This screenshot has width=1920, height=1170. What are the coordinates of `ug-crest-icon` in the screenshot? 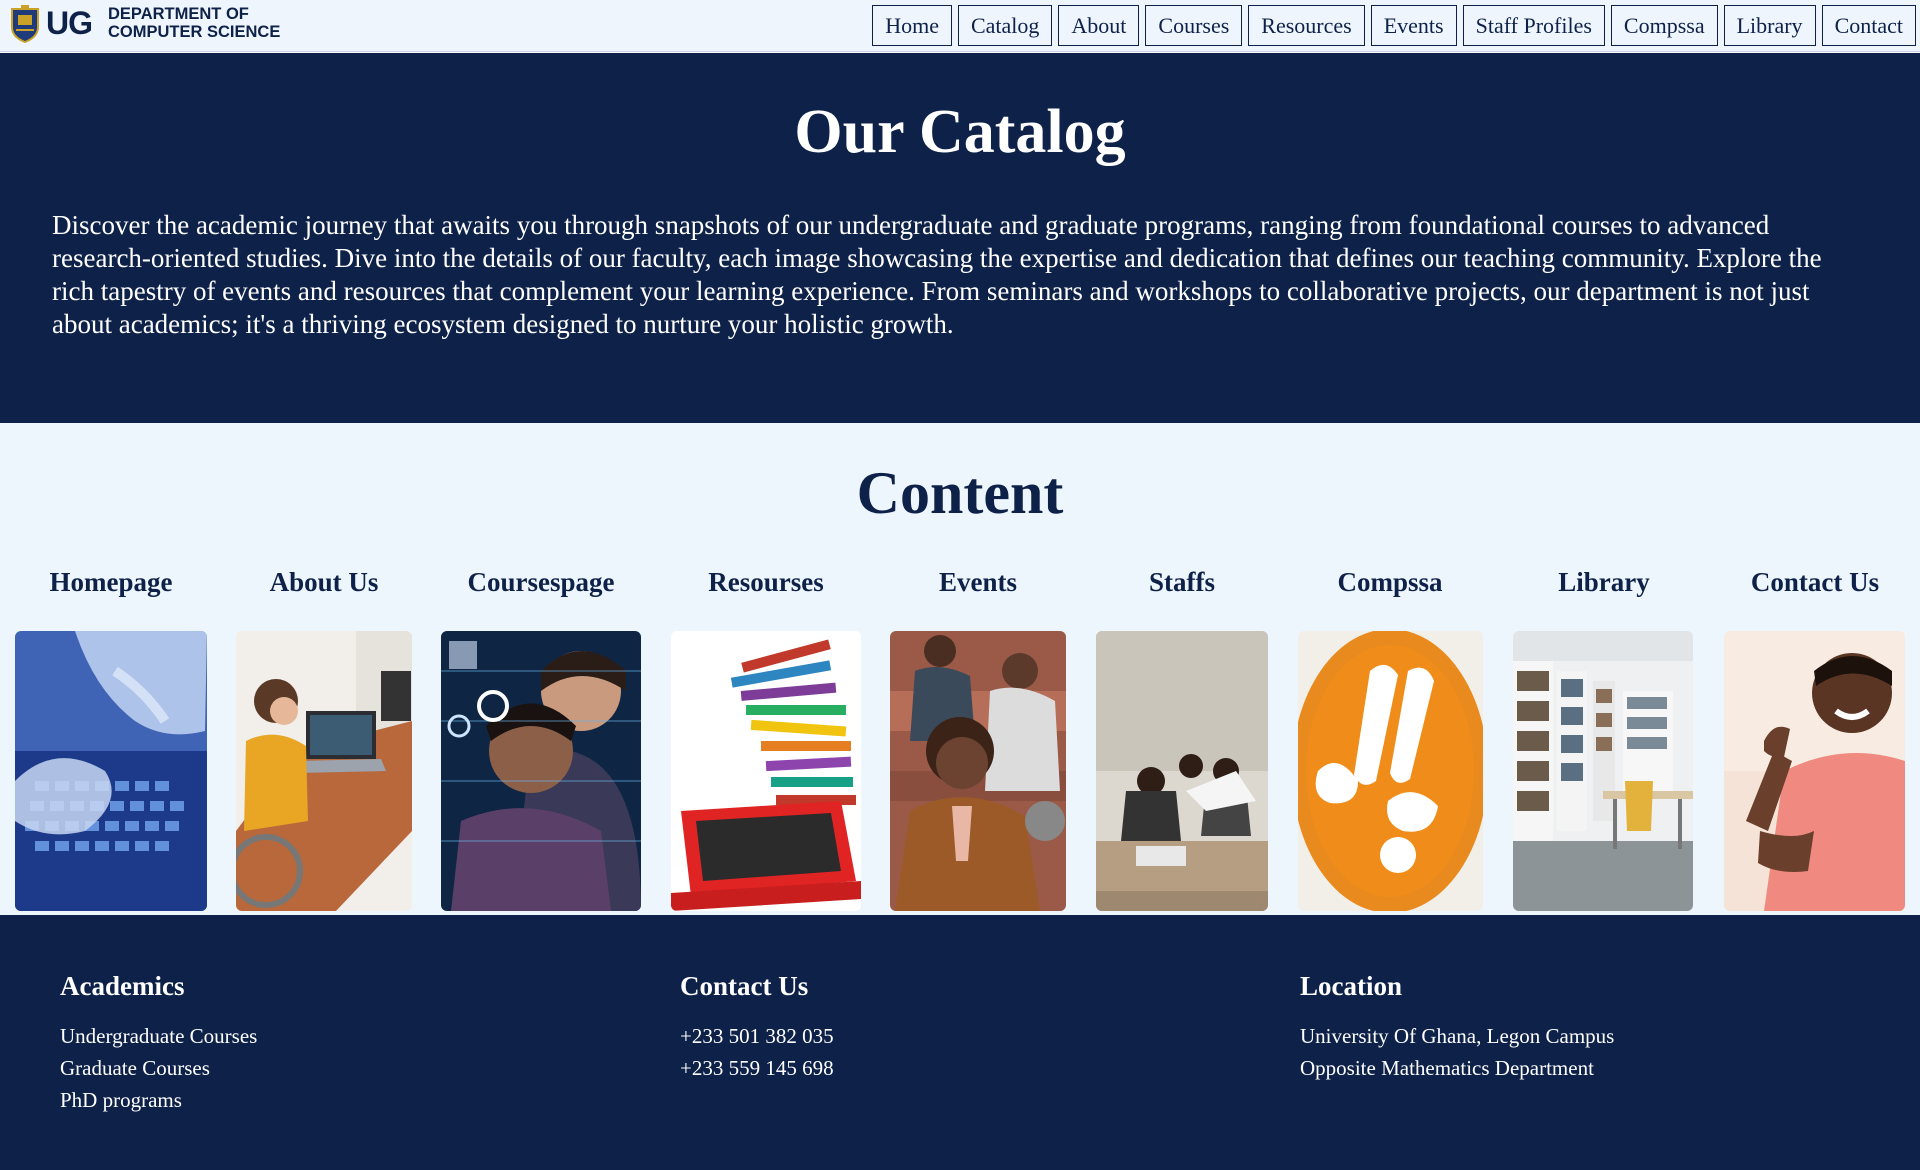 It's located at (25, 23).